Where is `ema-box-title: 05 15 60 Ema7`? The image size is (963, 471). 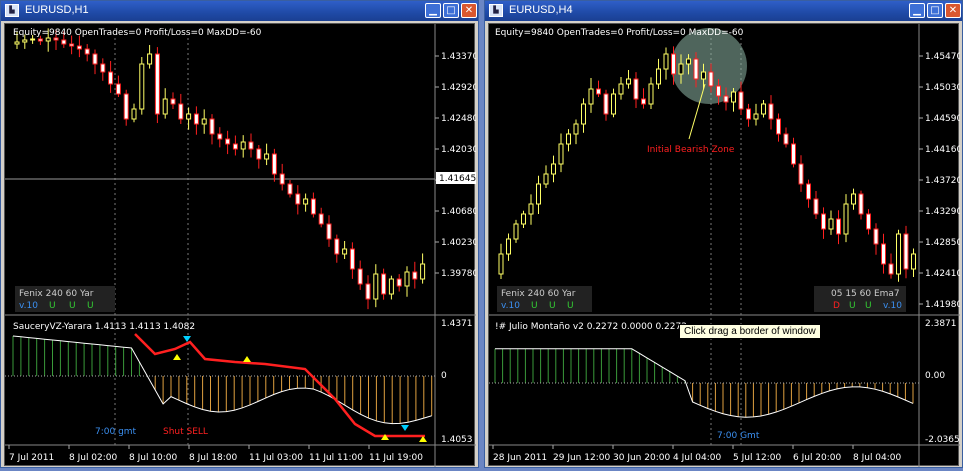
ema-box-title: 05 15 60 Ema7 is located at coordinates (865, 294).